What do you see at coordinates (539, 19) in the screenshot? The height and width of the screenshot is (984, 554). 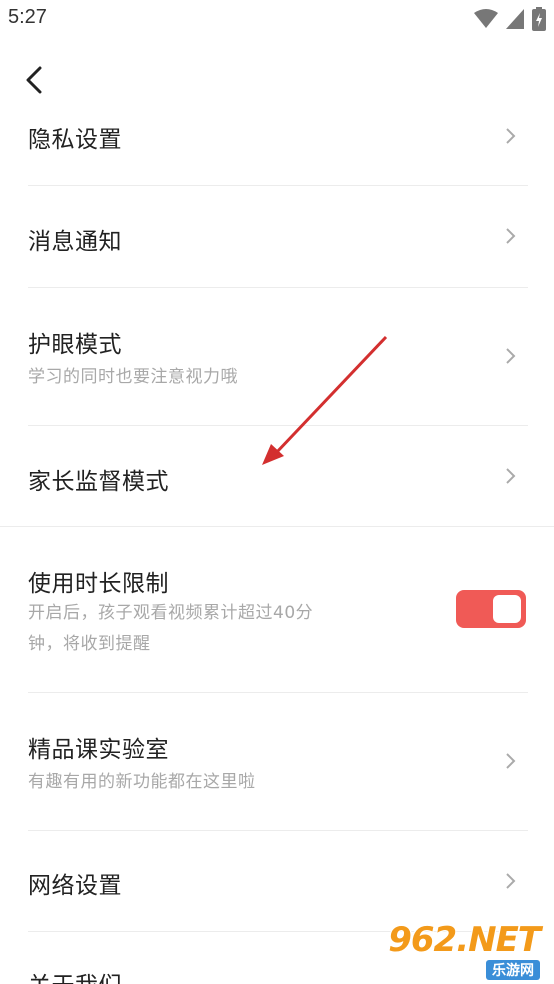 I see `battery-charging-icon` at bounding box center [539, 19].